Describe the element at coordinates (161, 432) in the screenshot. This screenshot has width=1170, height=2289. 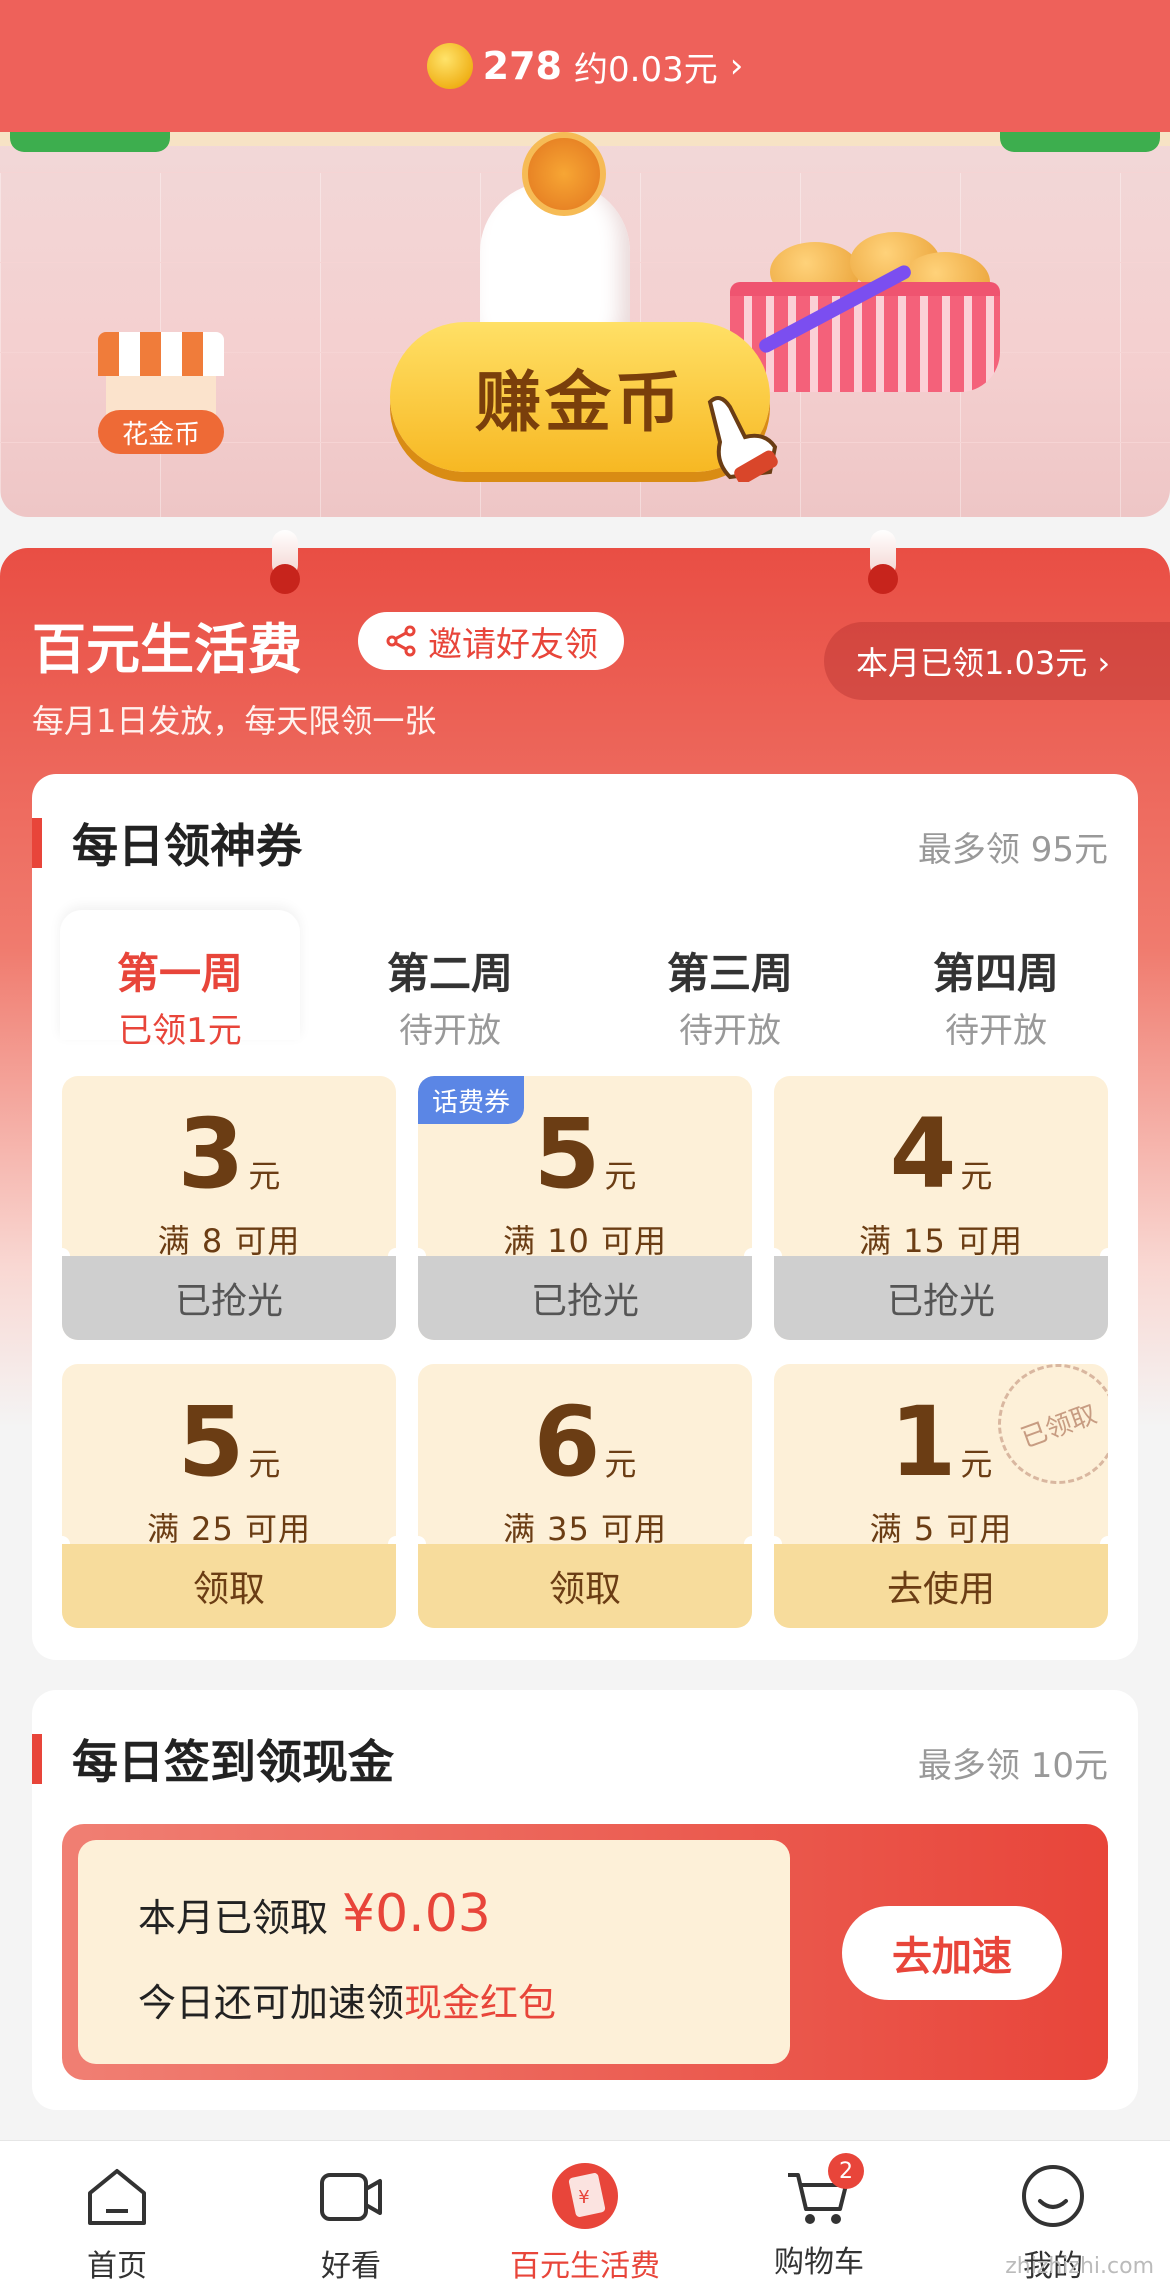
I see `spend-coins-label: 花金币` at that location.